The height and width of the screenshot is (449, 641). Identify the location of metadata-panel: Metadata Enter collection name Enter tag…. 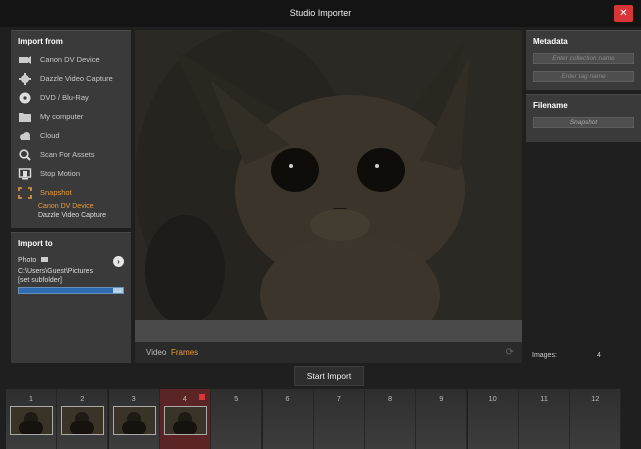
(583, 60).